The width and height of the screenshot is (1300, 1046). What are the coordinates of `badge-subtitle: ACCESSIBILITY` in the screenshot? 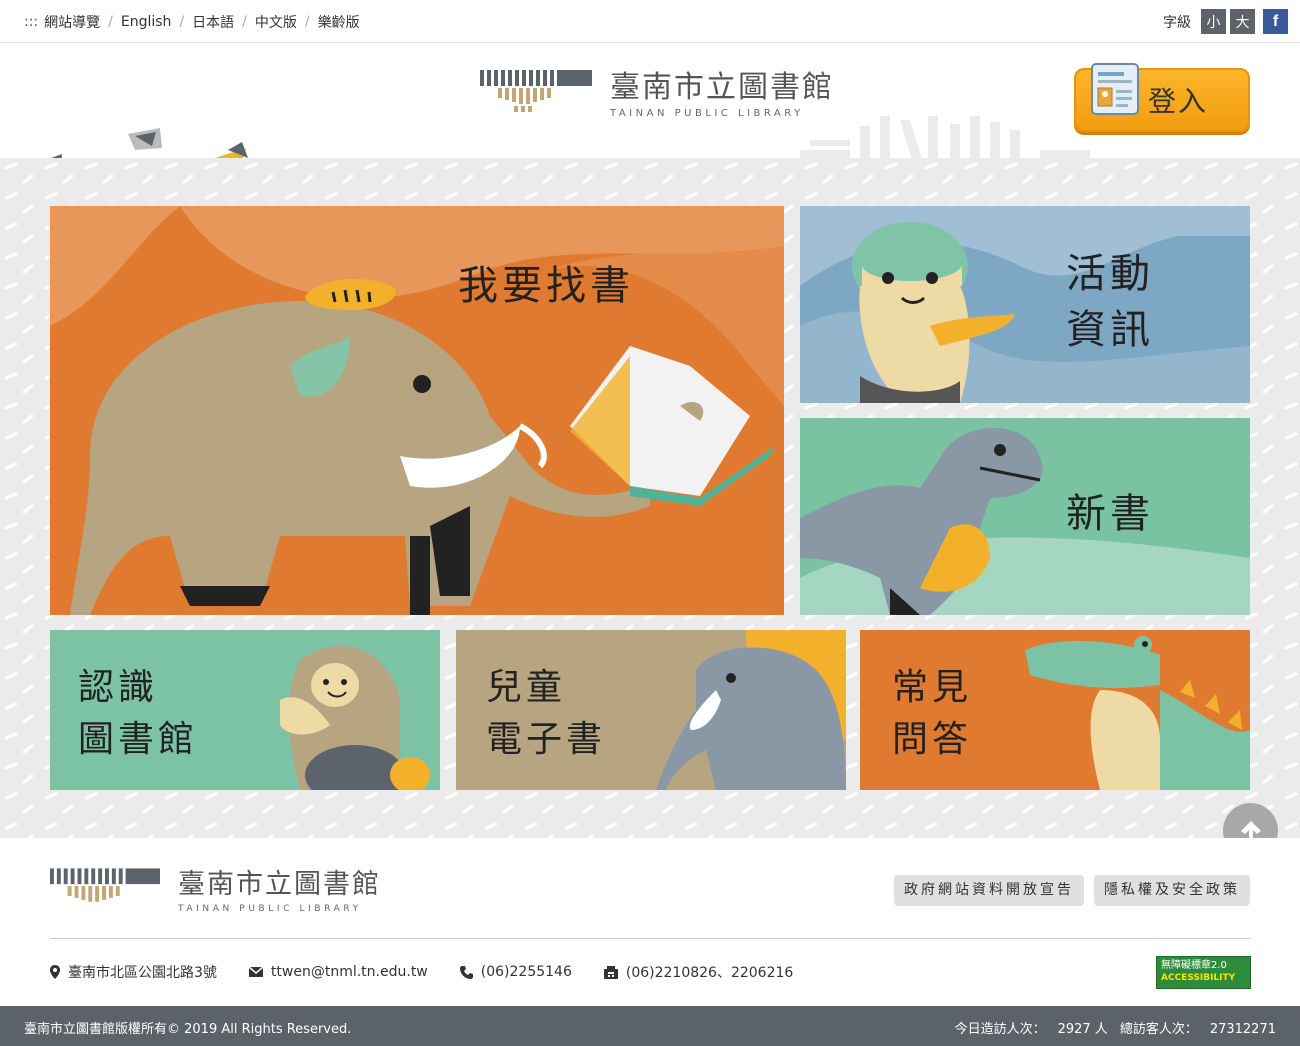 It's located at (1198, 978).